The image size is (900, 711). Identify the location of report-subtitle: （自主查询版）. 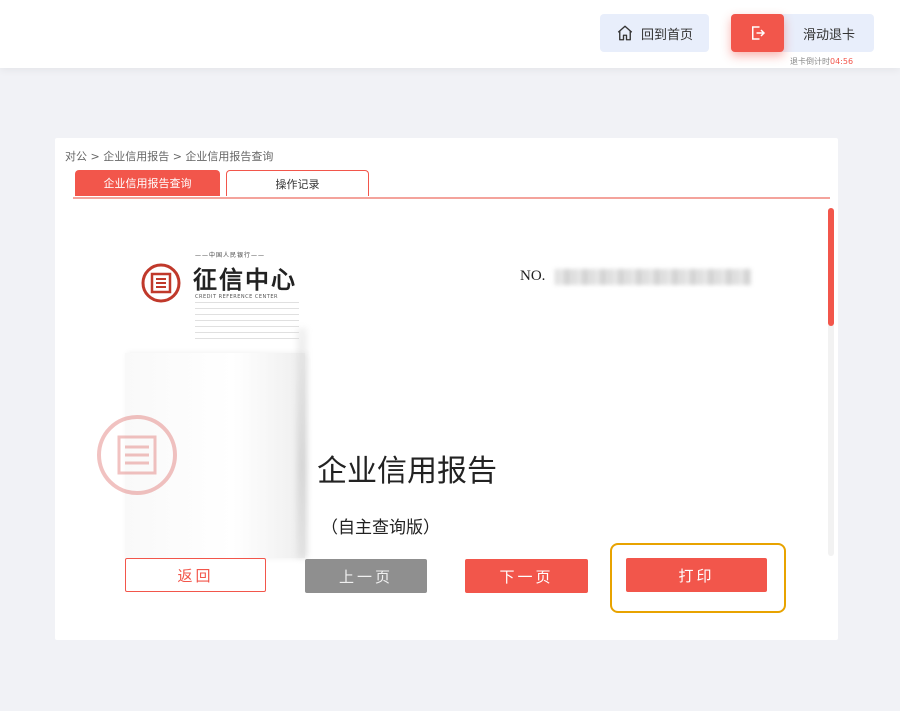
(380, 528).